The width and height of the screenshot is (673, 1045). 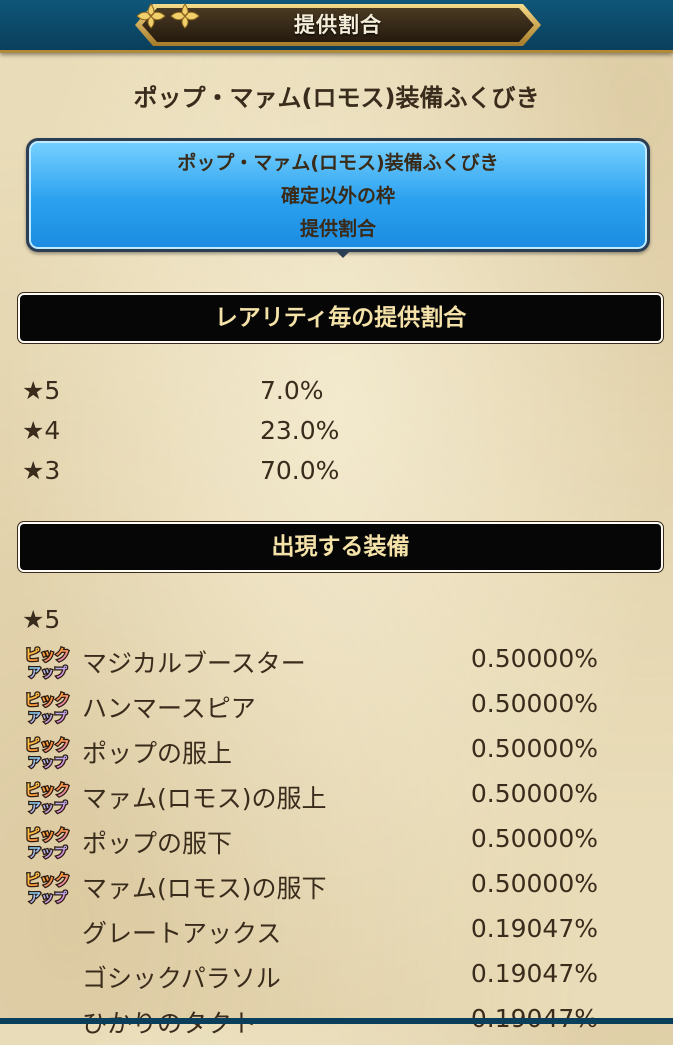 I want to click on rarity-row: ★5 7.0%, so click(x=342, y=396).